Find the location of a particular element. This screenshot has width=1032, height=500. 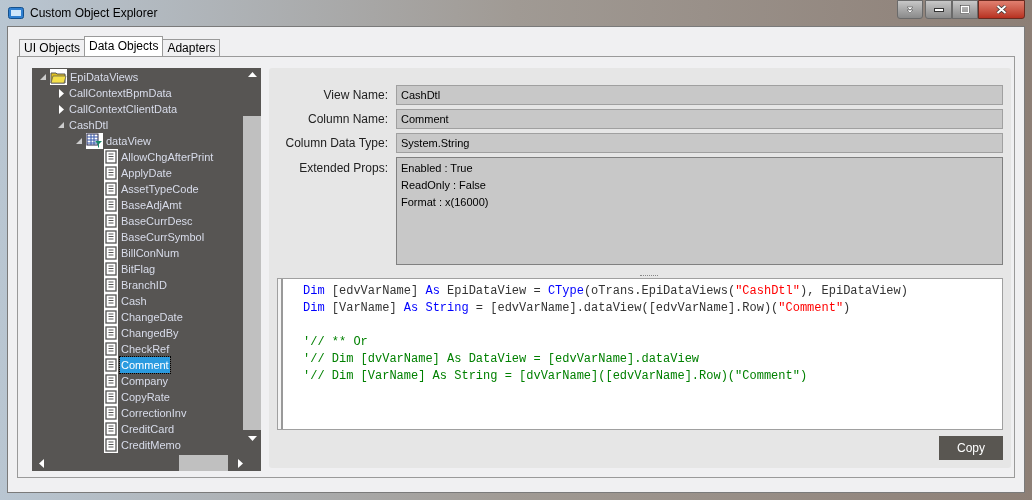

code-line: Dim [edvVarName] As EpiDataView = CType(oTrans.EpiDataViews("CashDtl"), EpiDataView) is located at coordinates (605, 291).